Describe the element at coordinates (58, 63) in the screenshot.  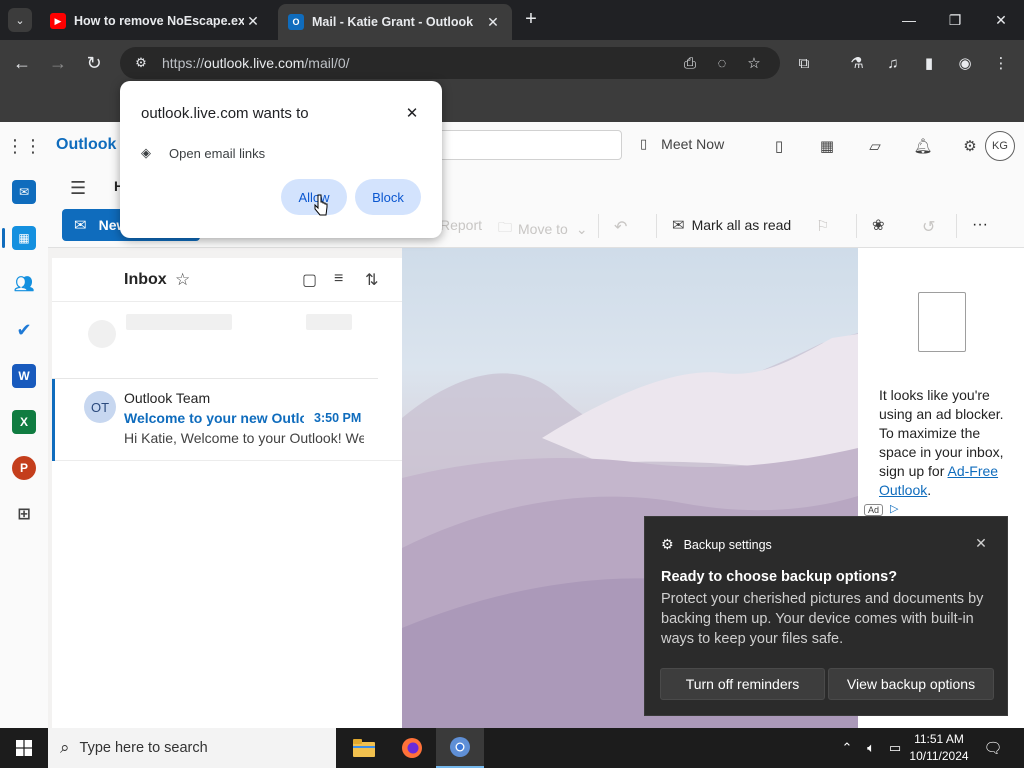
I see `forward-icon: →` at that location.